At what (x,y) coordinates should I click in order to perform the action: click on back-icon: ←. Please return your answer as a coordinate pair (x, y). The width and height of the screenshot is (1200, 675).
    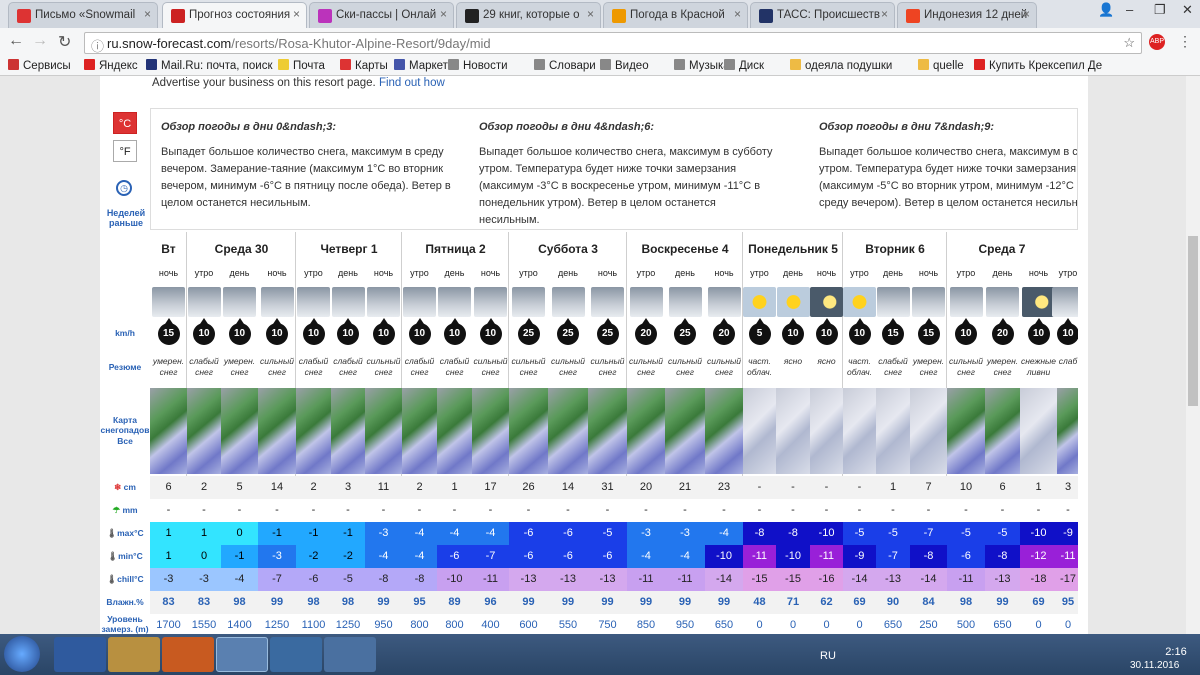
    Looking at the image, I should click on (16, 41).